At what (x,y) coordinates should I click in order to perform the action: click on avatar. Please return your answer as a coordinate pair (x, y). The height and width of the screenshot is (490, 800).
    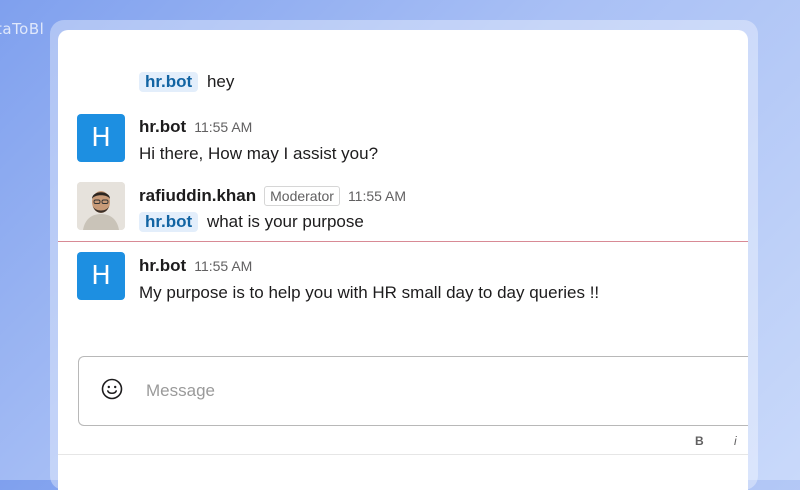
    Looking at the image, I should click on (101, 206).